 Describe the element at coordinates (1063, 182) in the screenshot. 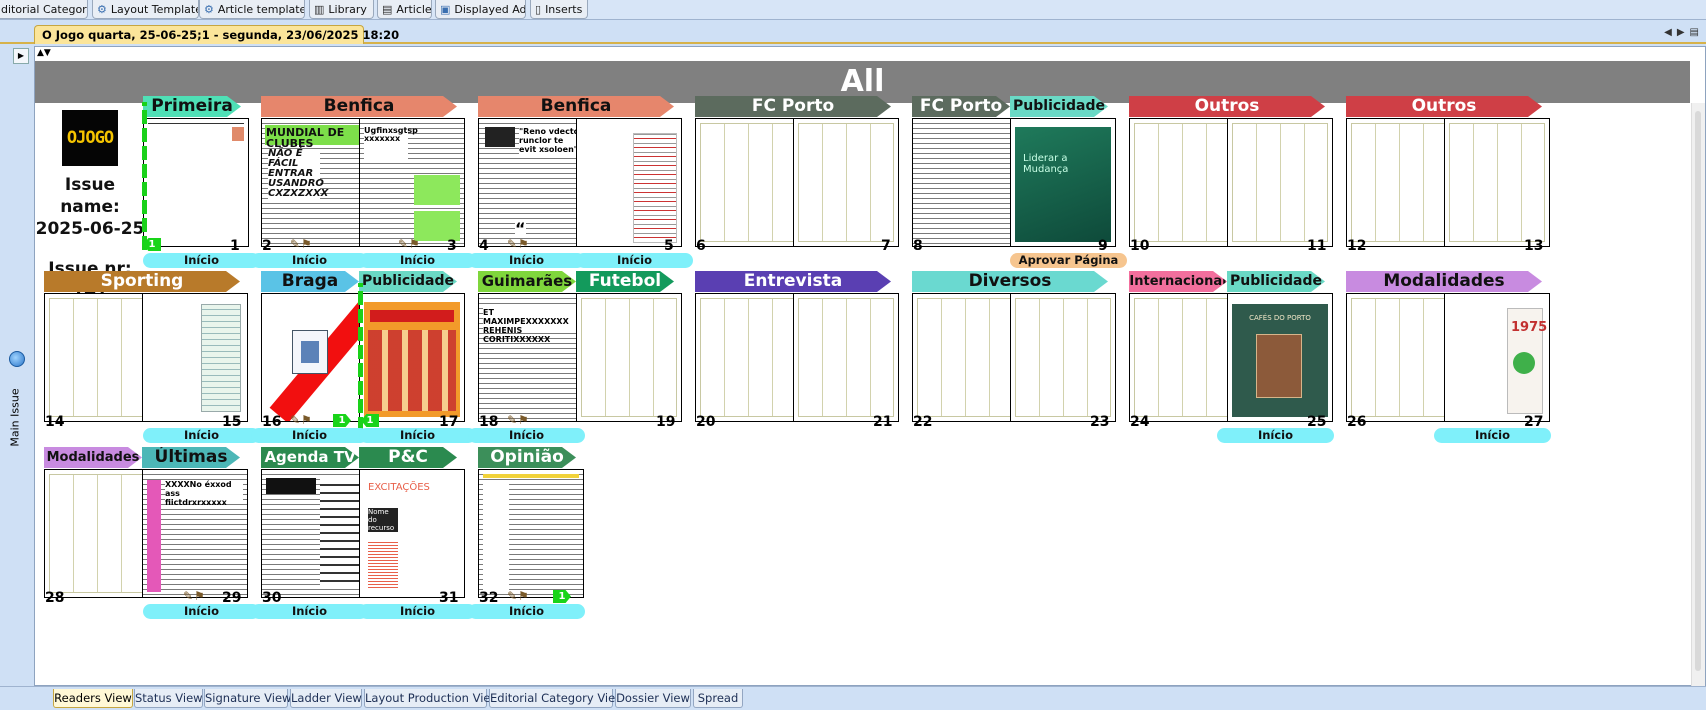

I see `page-thumb-9: Liderar a Mudança` at that location.